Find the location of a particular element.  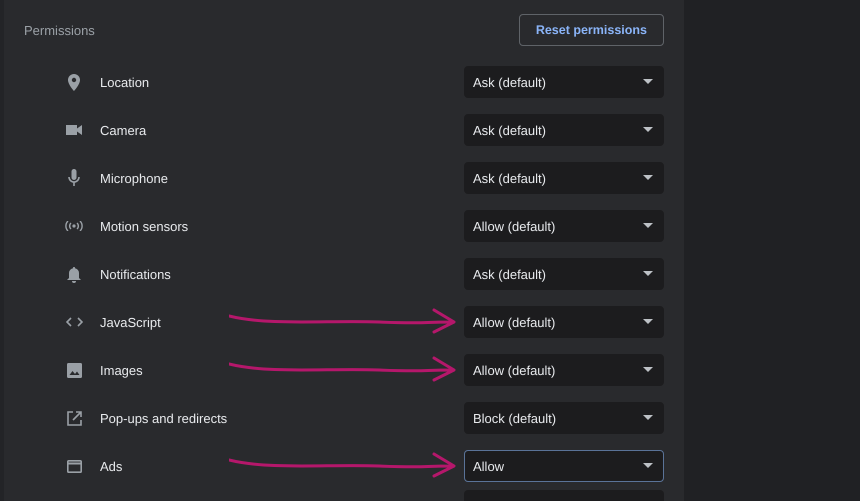

location-pin-icon is located at coordinates (74, 82).